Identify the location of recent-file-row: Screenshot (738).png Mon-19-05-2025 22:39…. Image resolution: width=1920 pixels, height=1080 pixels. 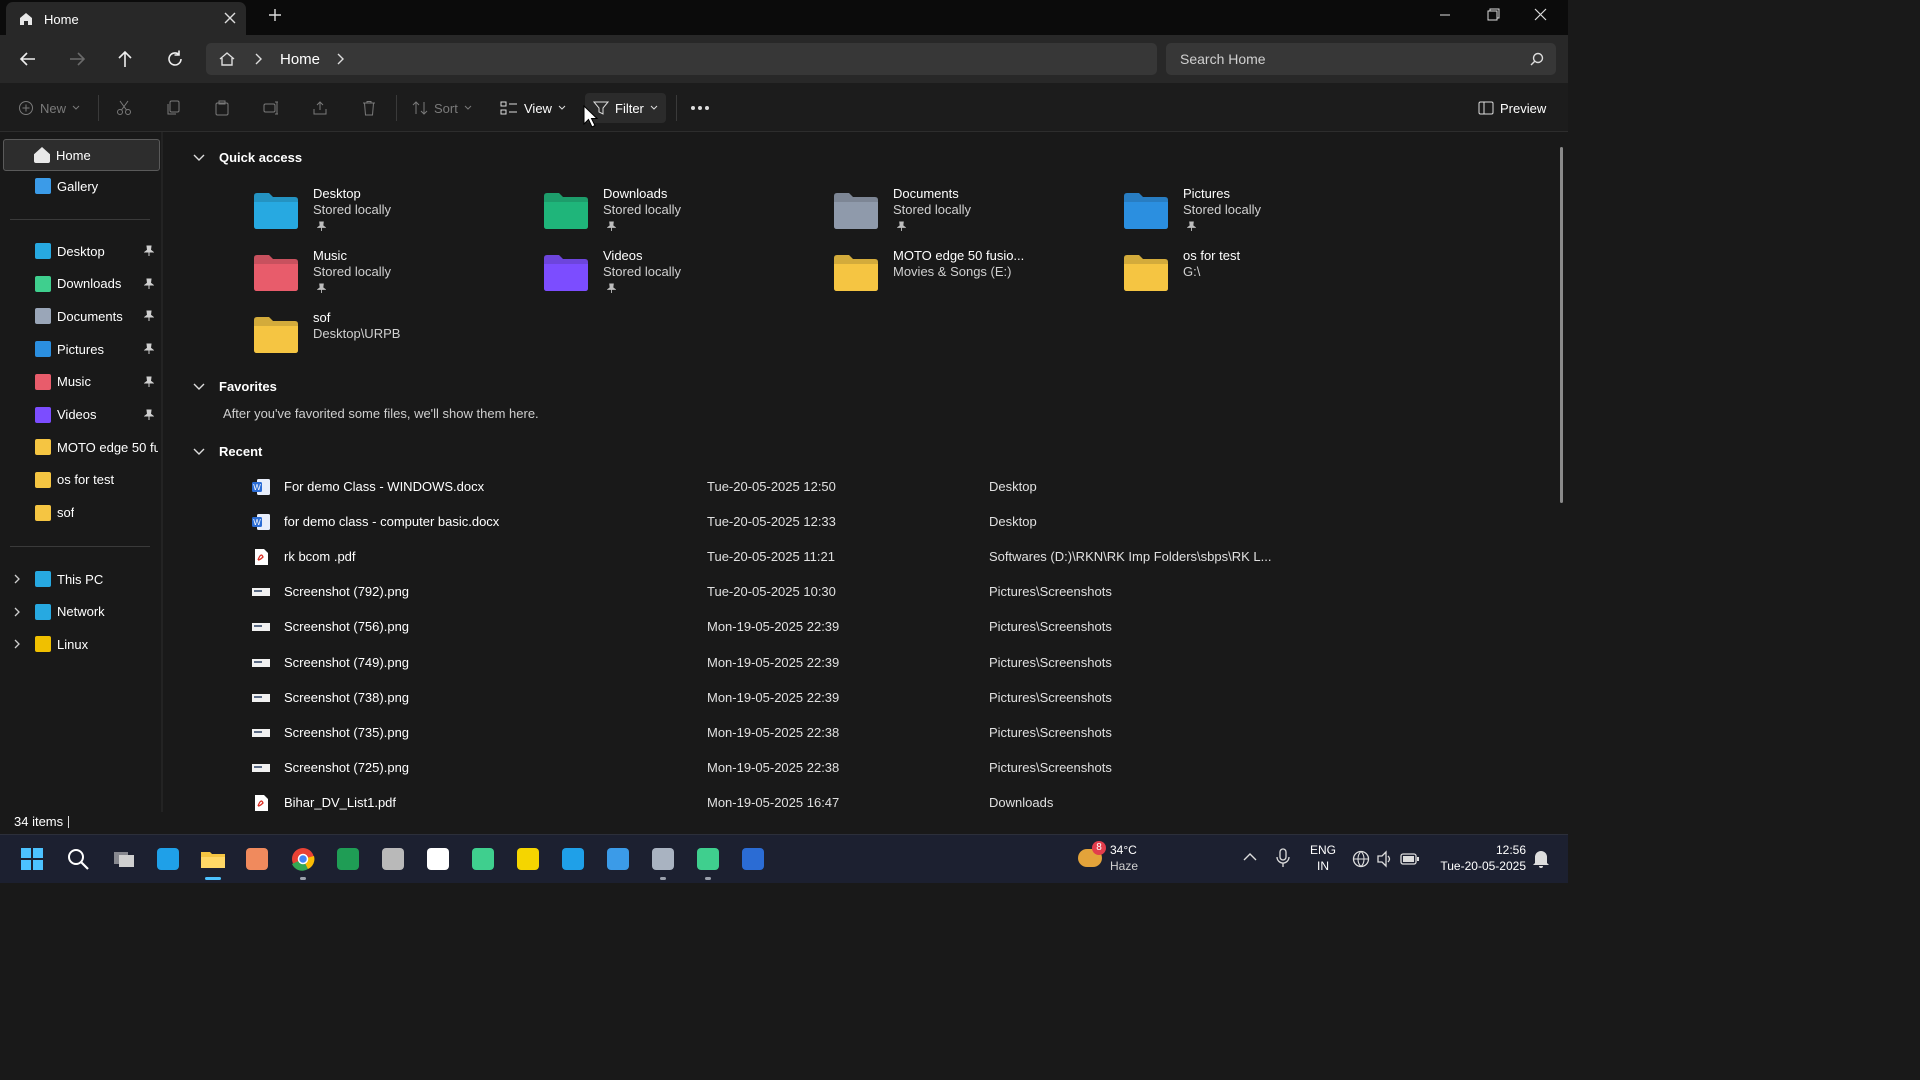
(851, 697).